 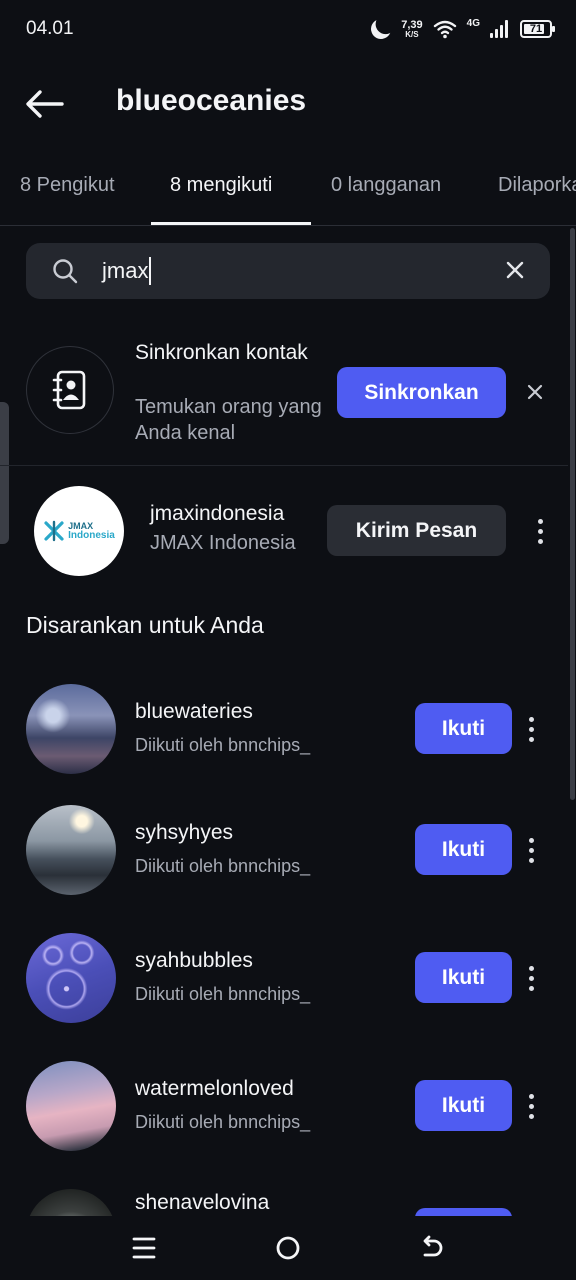 What do you see at coordinates (444, 29) in the screenshot?
I see `wifi-icon` at bounding box center [444, 29].